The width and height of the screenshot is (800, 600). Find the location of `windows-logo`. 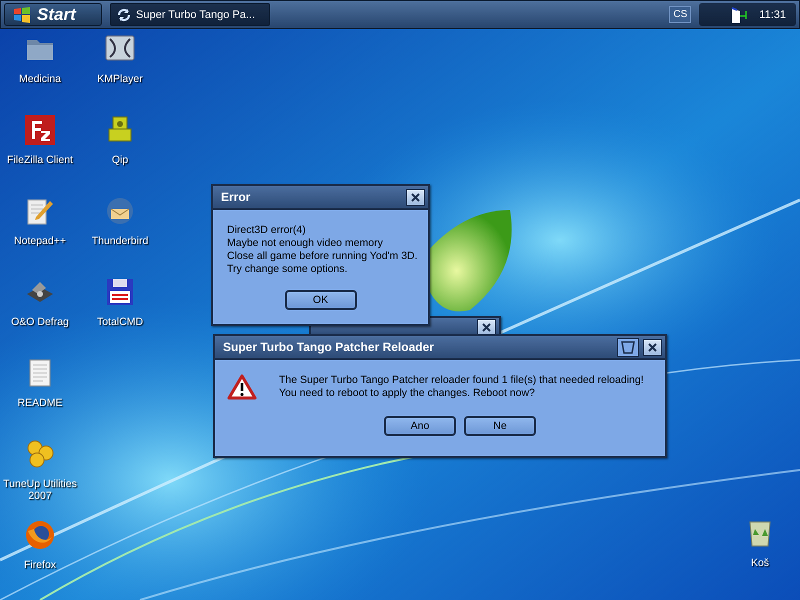

windows-logo is located at coordinates (22, 14).